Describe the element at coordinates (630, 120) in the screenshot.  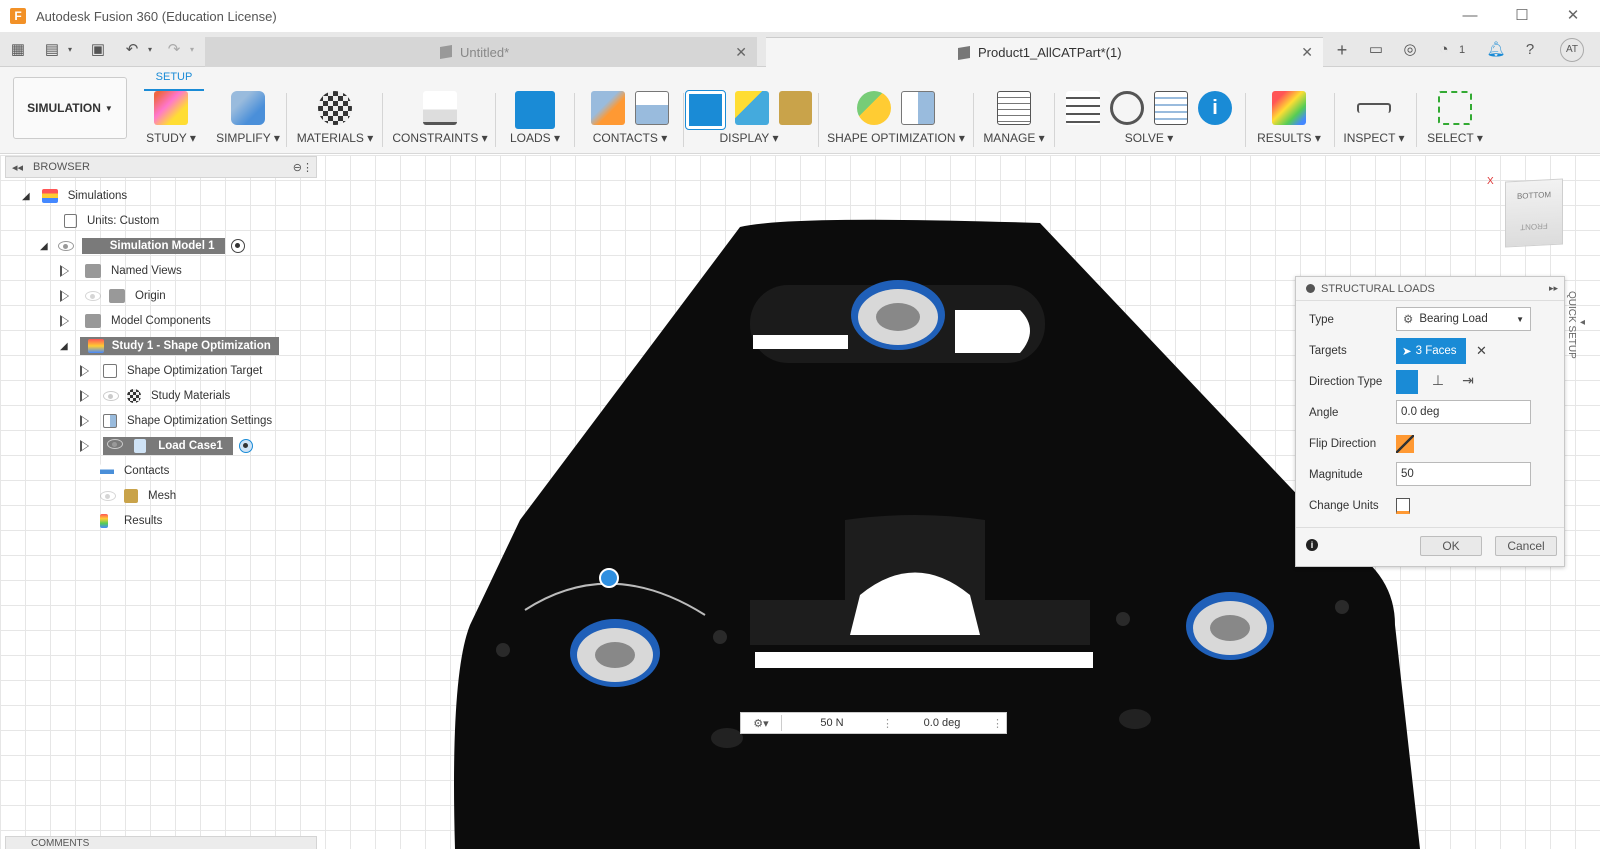
I see `contacts-group: CONTACTS ▾` at that location.